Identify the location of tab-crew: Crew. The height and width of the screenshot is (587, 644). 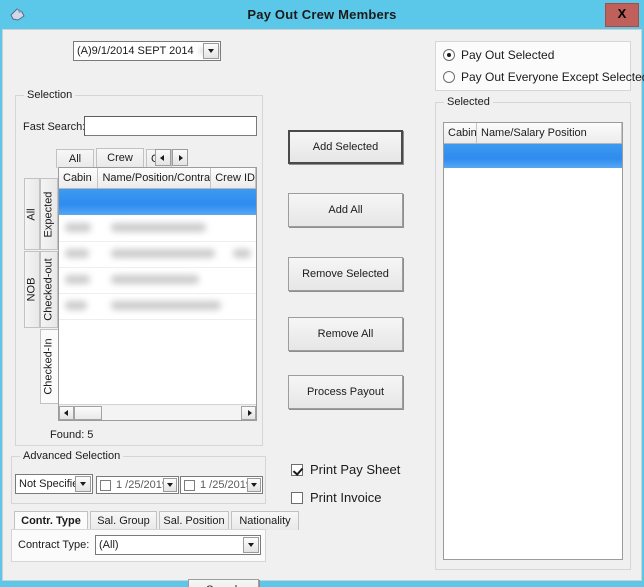
(120, 157).